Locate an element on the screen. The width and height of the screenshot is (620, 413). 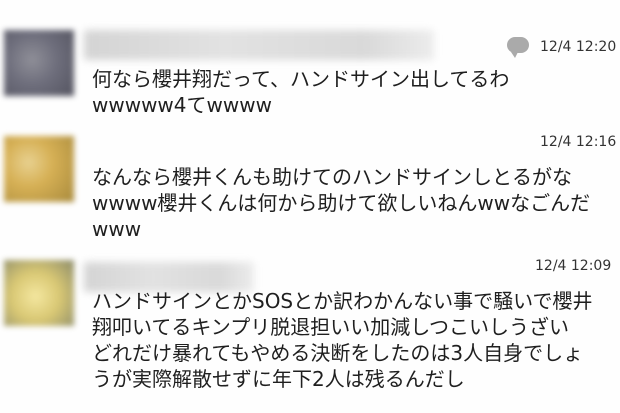
comment-timestamp: 12/4 12:20 is located at coordinates (578, 47).